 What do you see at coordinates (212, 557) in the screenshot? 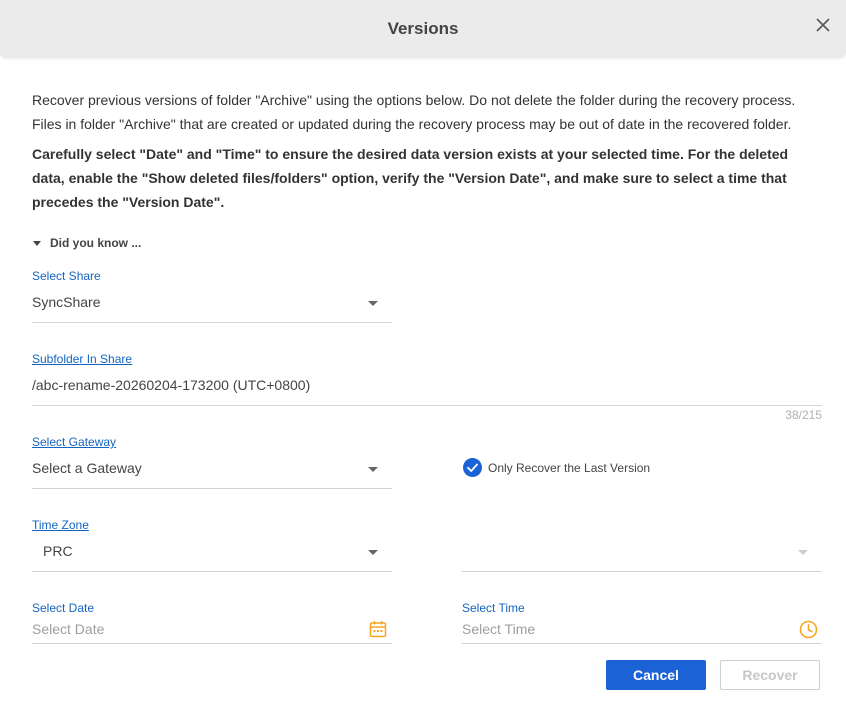
I see `timezone-select: PRC` at bounding box center [212, 557].